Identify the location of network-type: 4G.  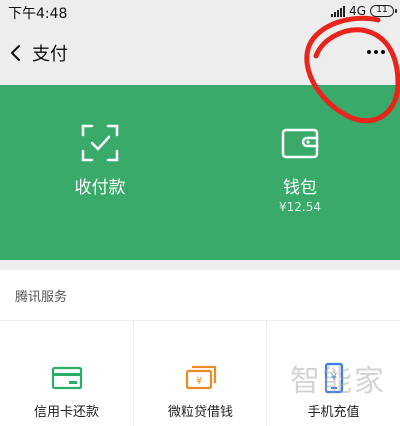
(357, 11).